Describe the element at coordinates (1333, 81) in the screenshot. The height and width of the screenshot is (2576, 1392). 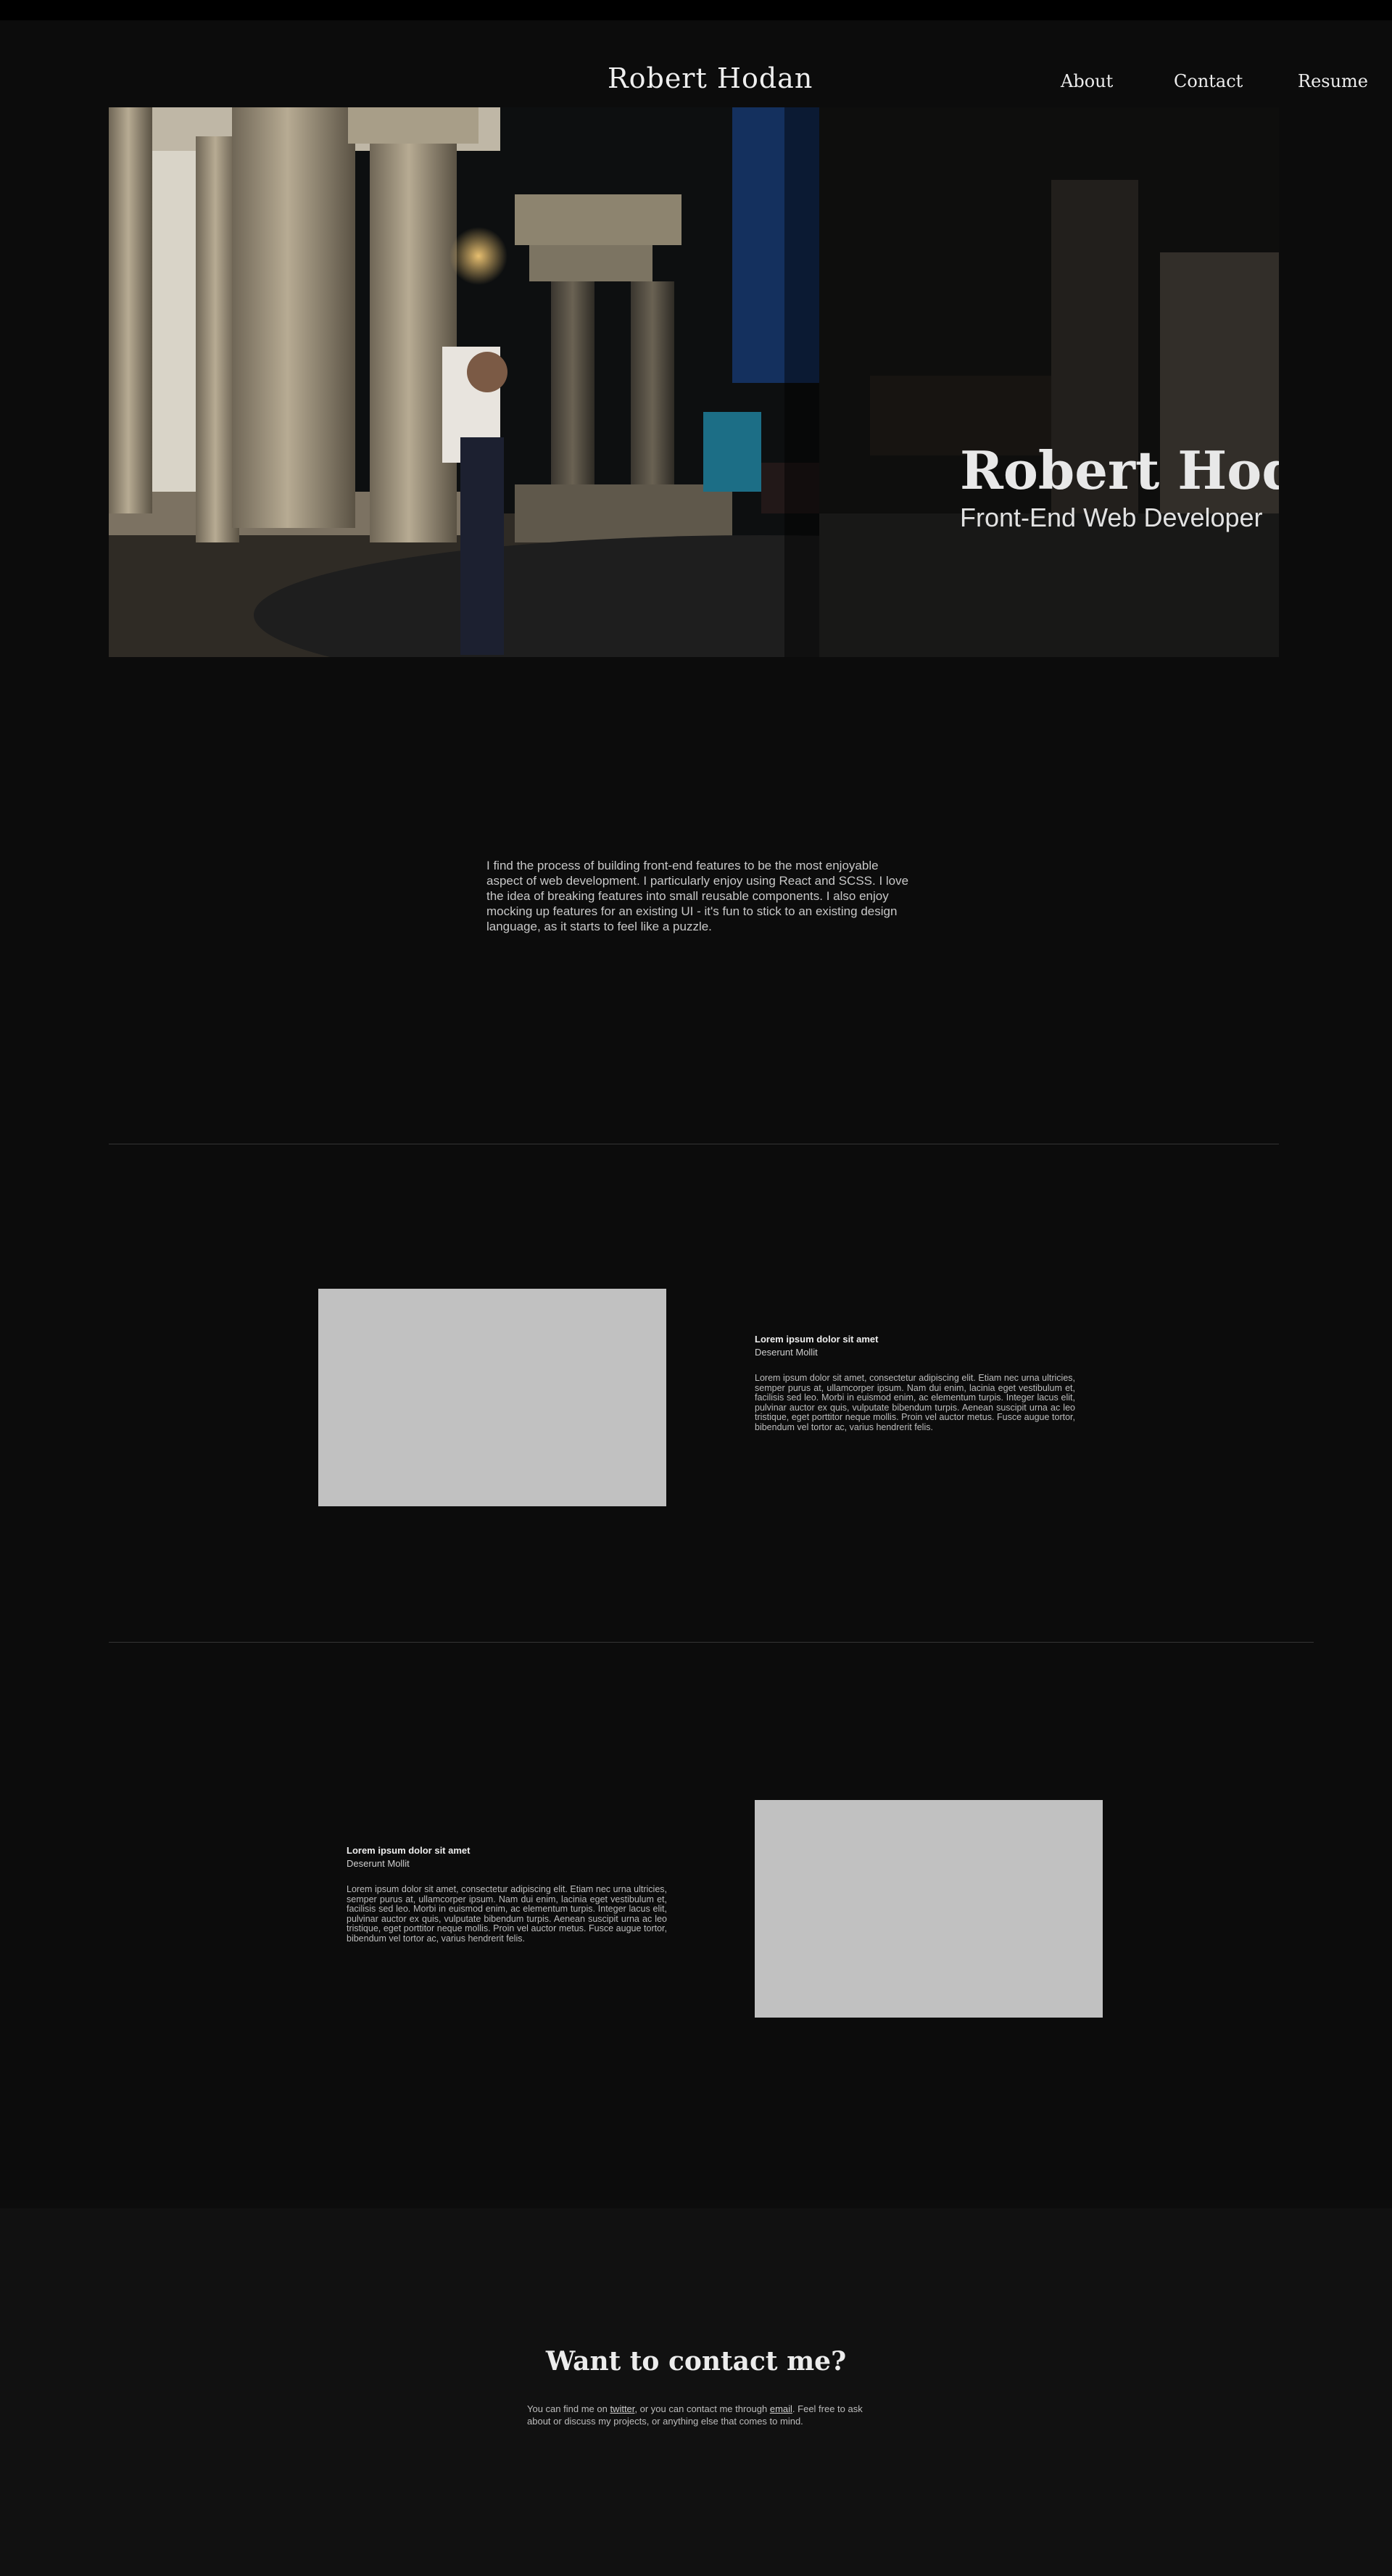
I see `nav-resume-link: Resume` at that location.